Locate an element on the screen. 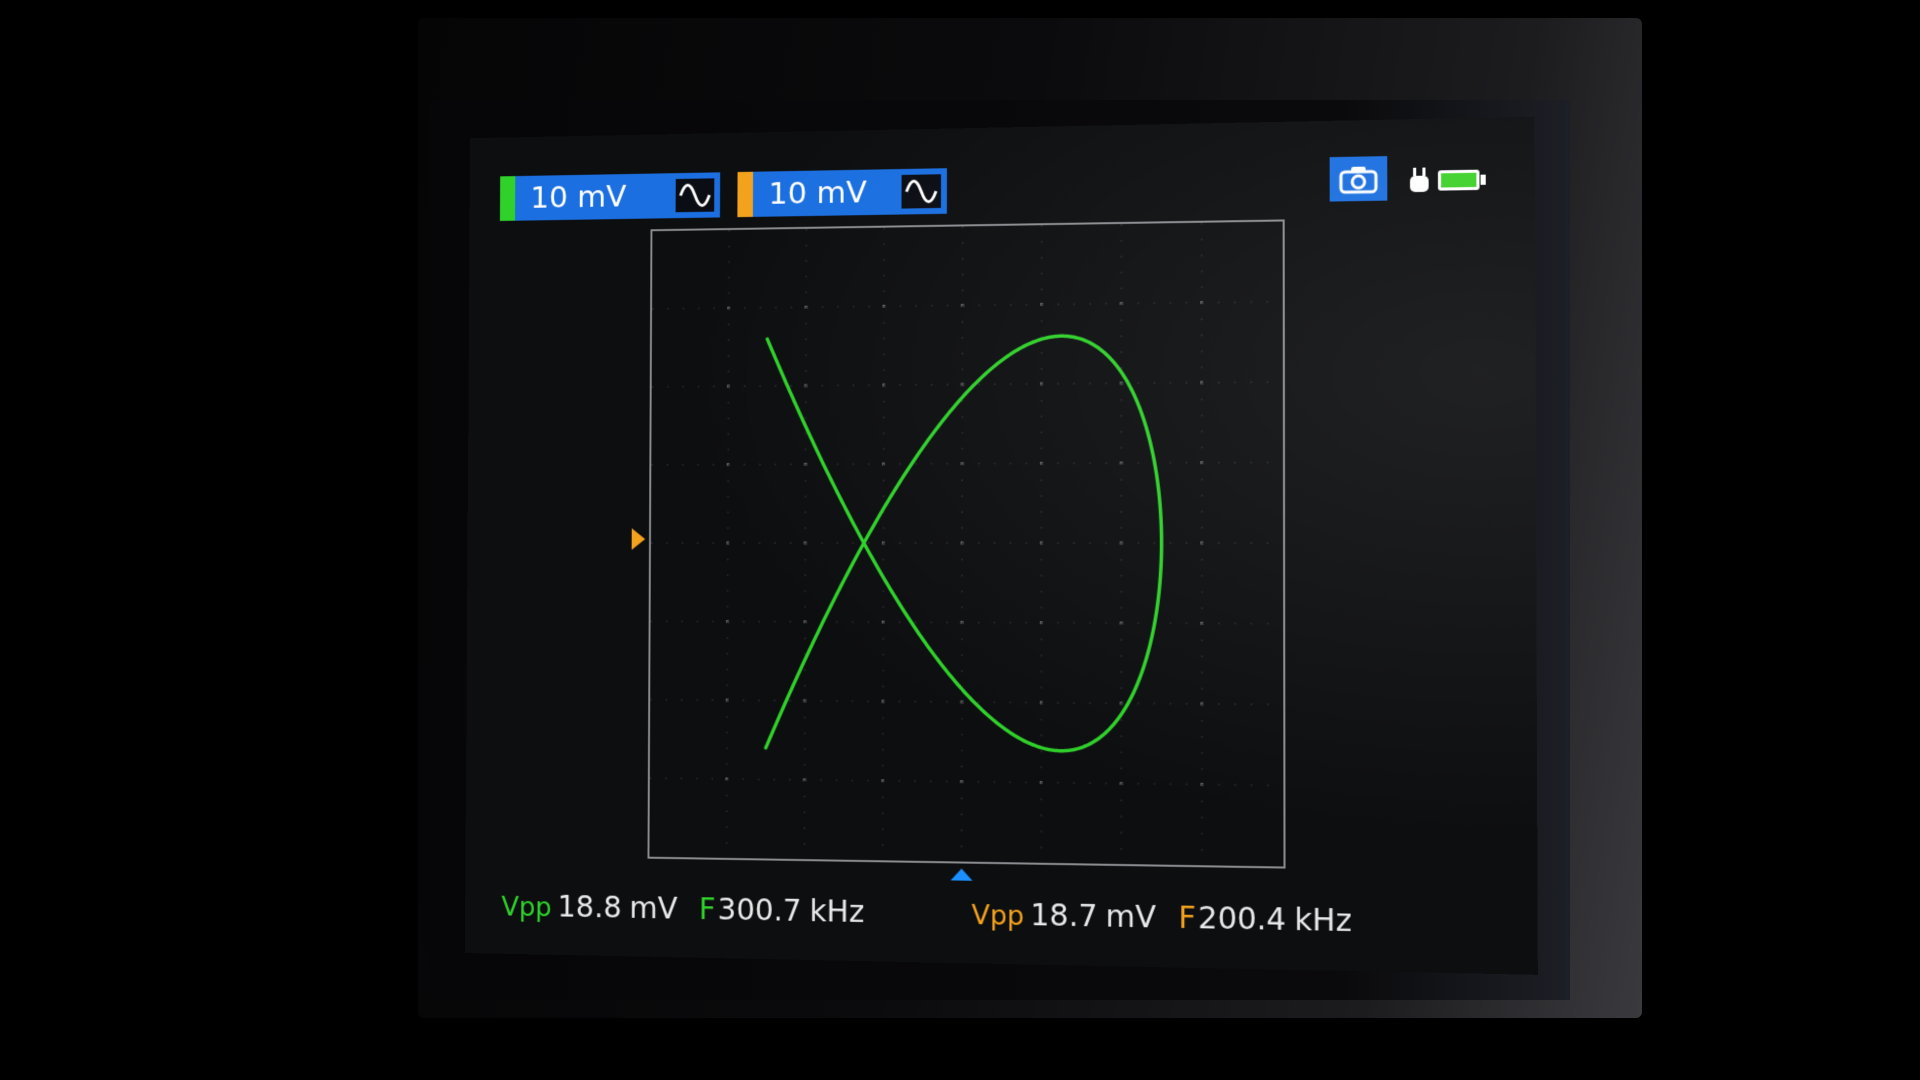  camera-icon is located at coordinates (1358, 179).